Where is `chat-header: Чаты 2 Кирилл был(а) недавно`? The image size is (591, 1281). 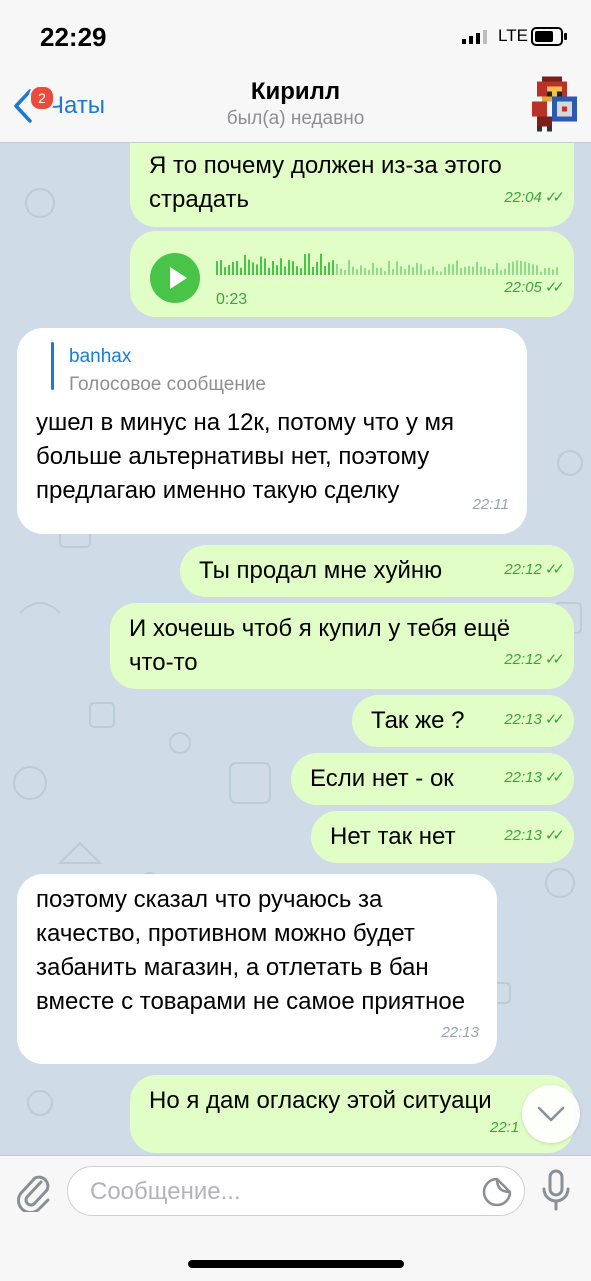 chat-header: Чаты 2 Кирилл был(а) недавно is located at coordinates (295, 106).